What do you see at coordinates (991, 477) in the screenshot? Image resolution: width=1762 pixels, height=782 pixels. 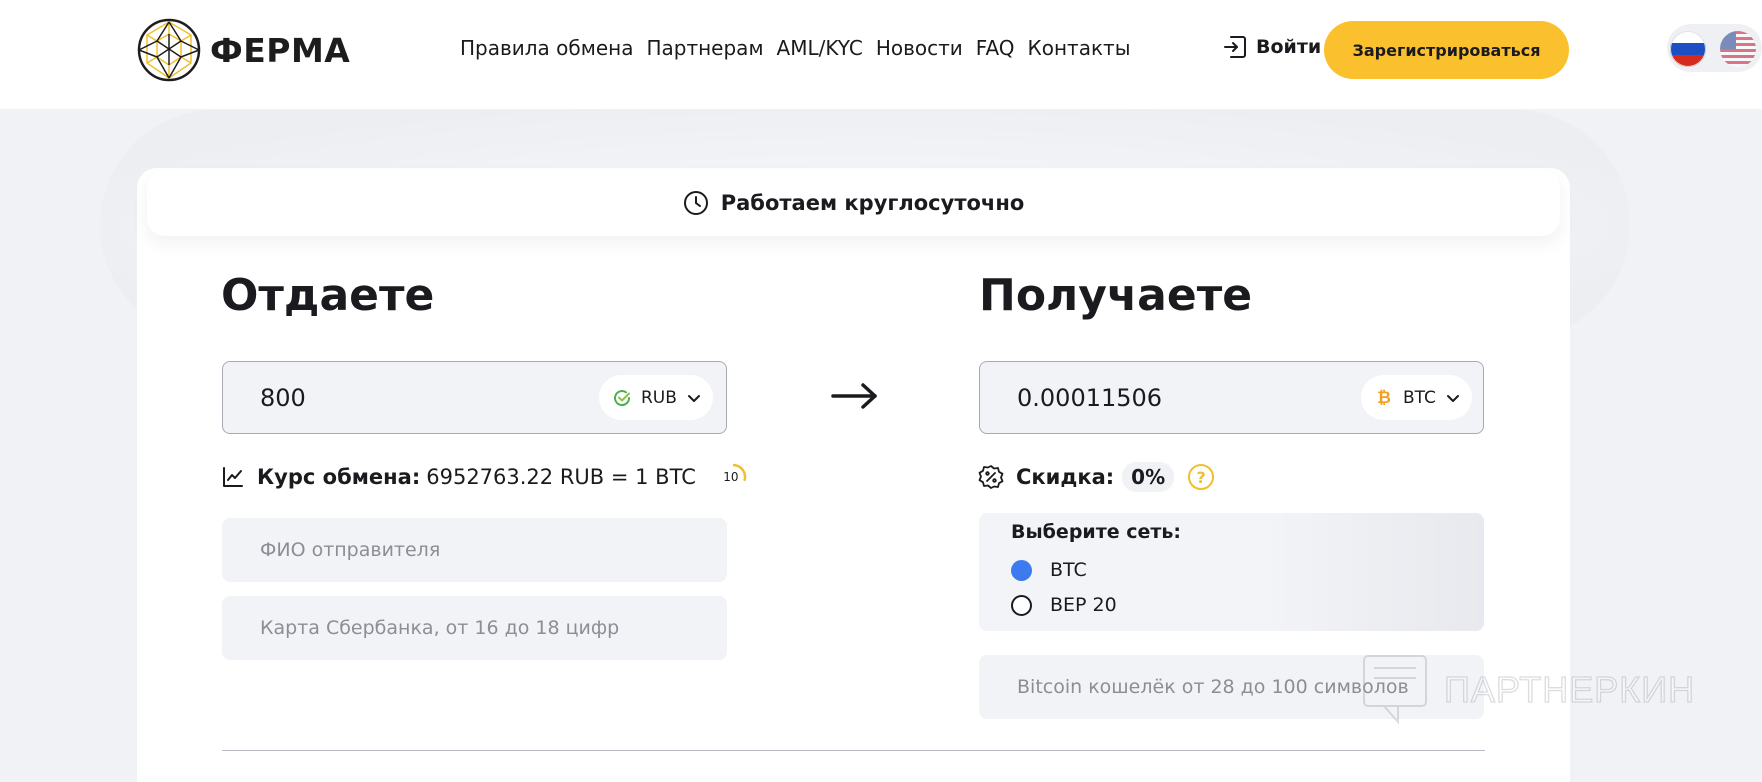 I see `discount-badge-icon` at bounding box center [991, 477].